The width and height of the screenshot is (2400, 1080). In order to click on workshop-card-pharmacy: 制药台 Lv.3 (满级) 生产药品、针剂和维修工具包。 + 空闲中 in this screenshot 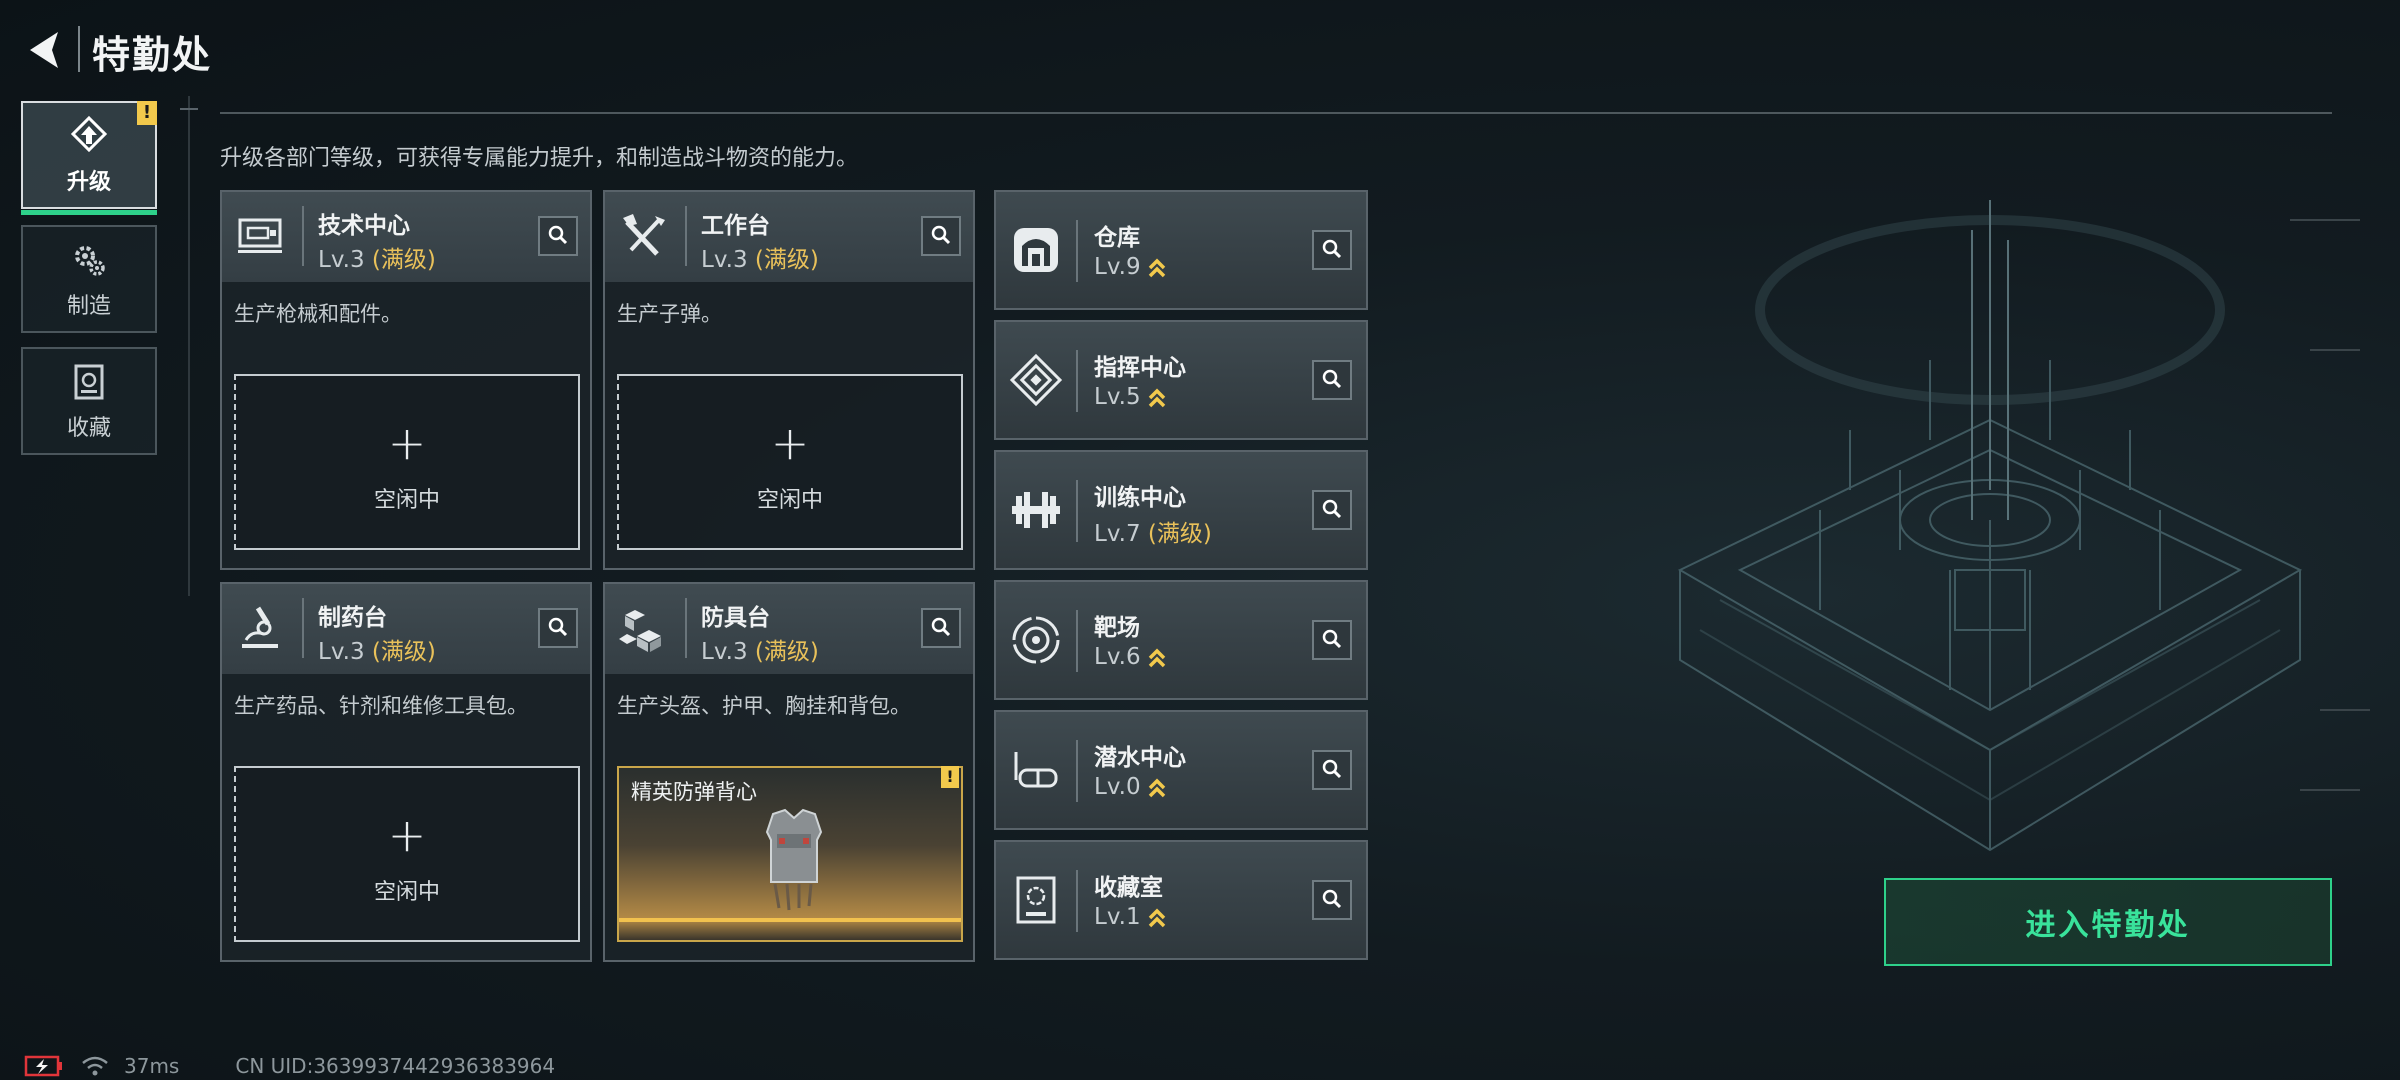, I will do `click(406, 772)`.